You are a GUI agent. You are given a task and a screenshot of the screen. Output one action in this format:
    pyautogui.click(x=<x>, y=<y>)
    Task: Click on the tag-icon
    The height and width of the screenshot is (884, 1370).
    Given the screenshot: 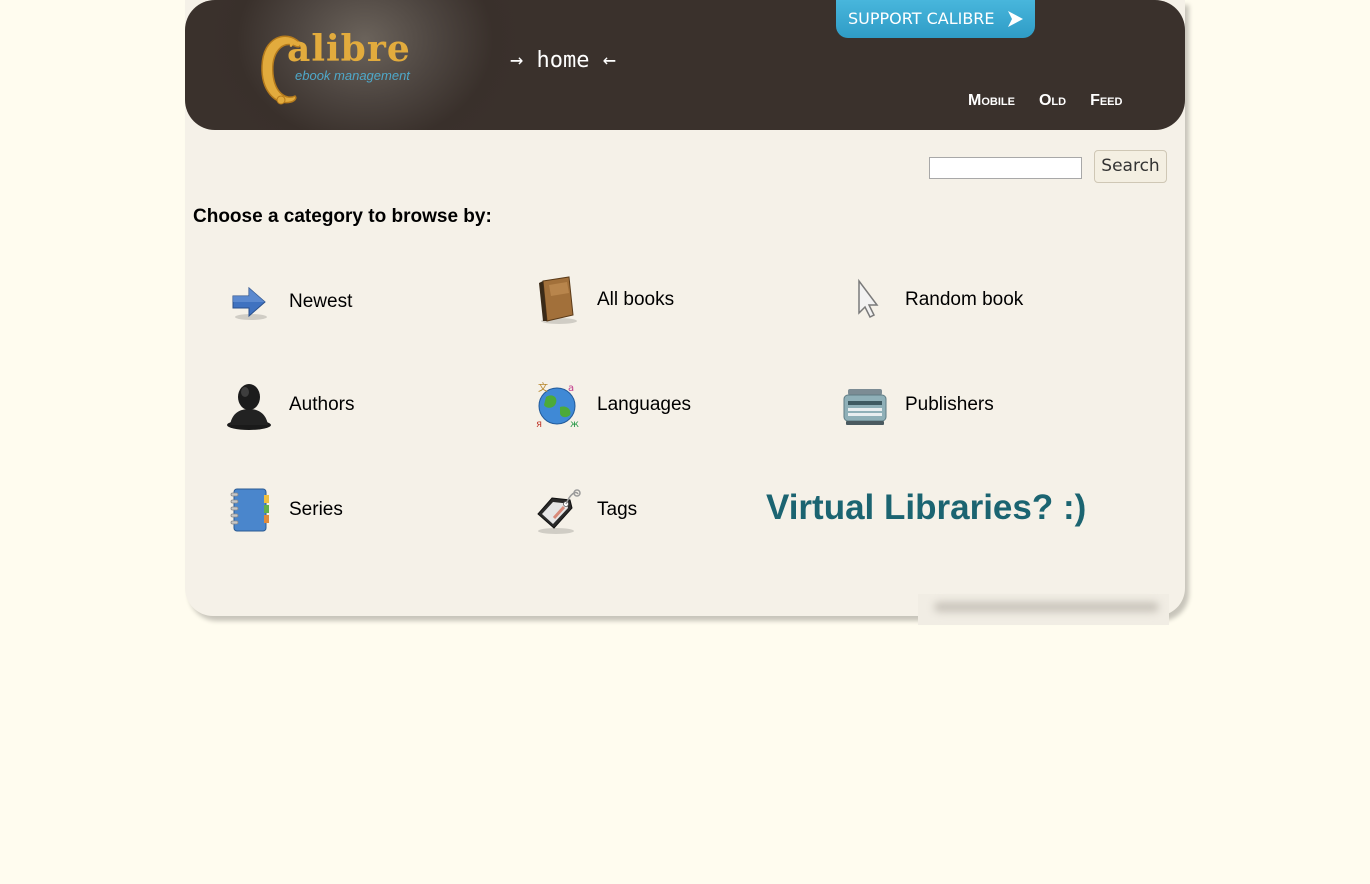 What is the action you would take?
    pyautogui.click(x=557, y=510)
    